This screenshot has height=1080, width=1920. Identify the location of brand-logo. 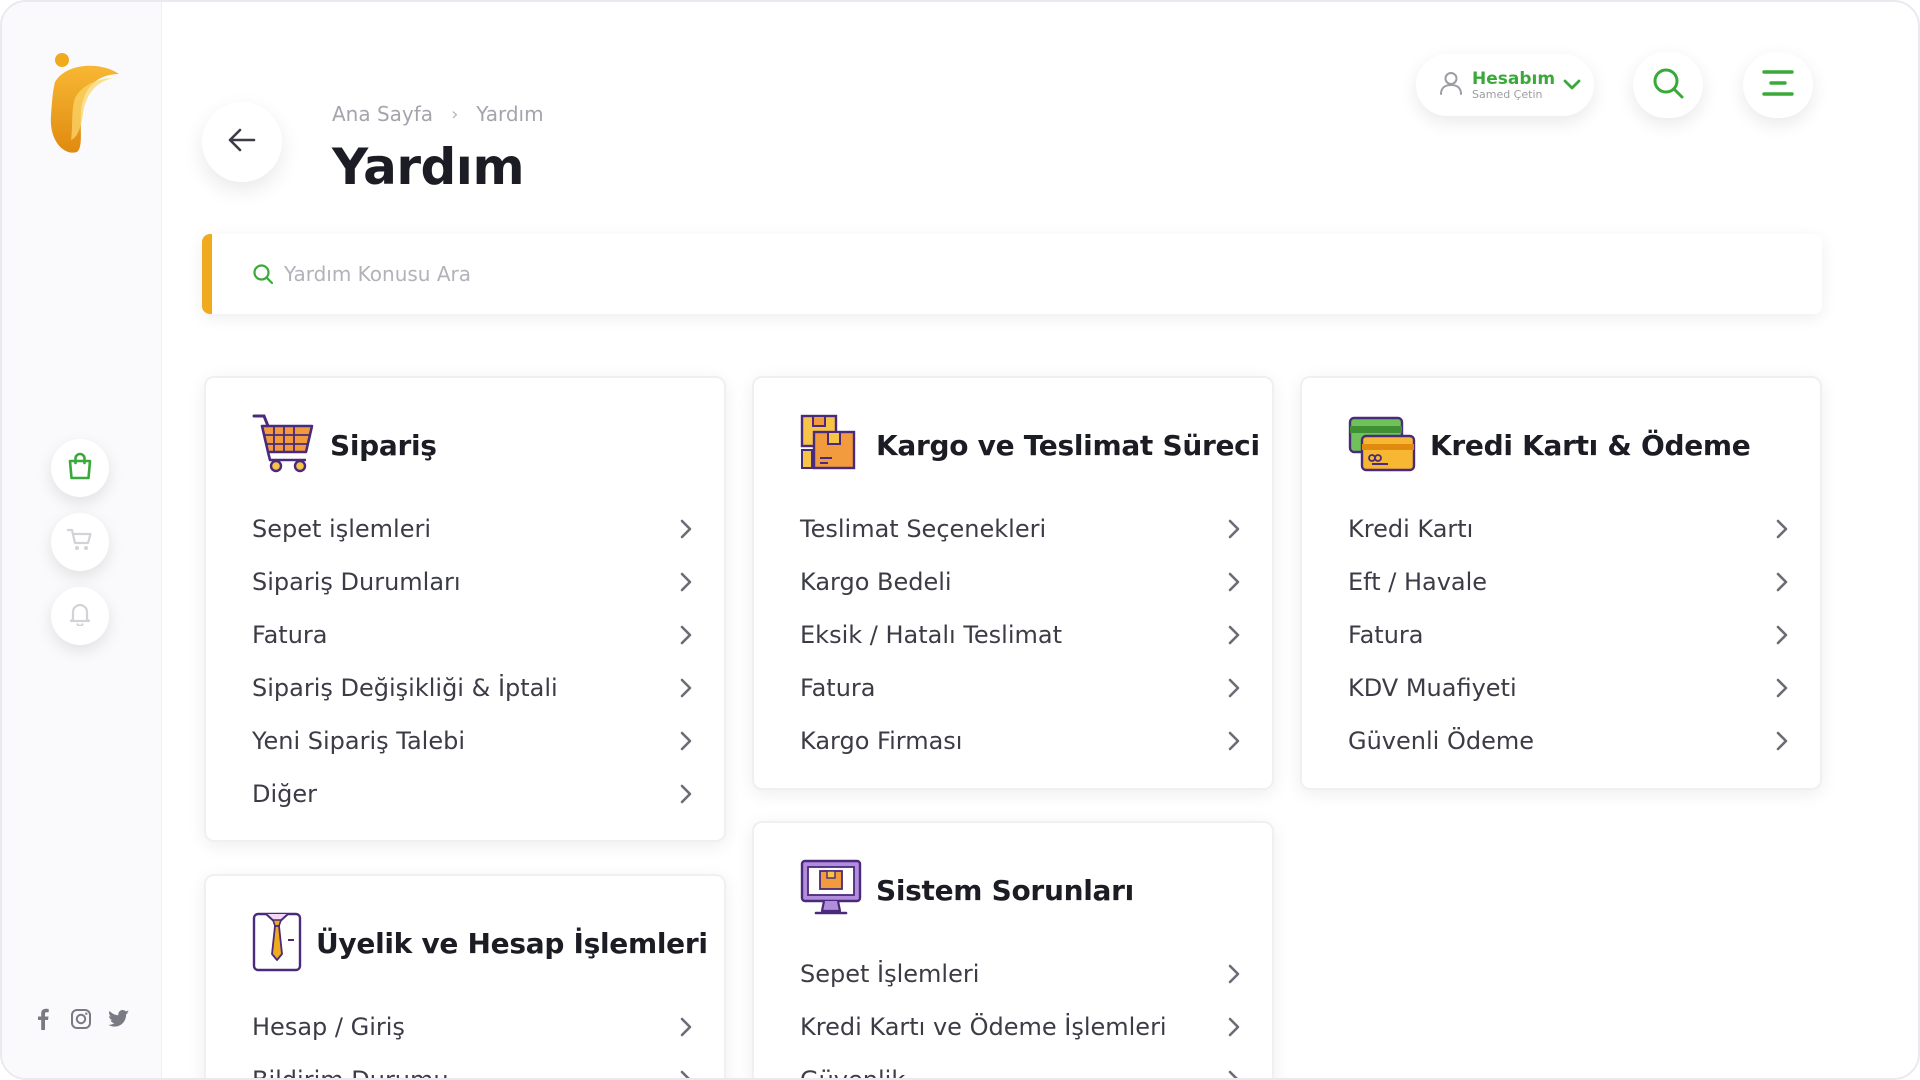
(84, 104).